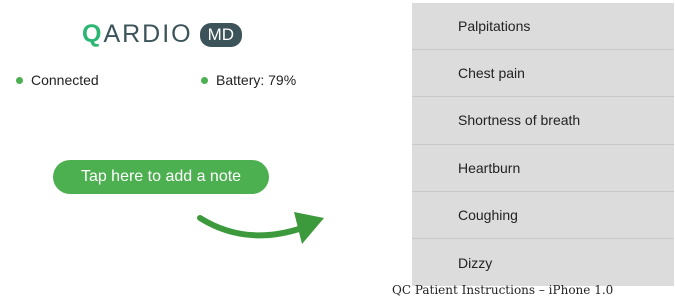 The image size is (675, 297). Describe the element at coordinates (543, 121) in the screenshot. I see `symptom-item-shortness-of-breath: Shortness of breath` at that location.